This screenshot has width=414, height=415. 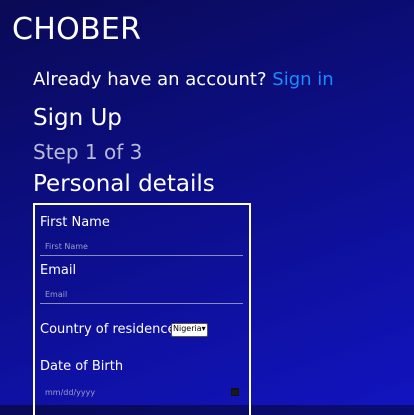 I want to click on country-select: Nigeria▾, so click(x=189, y=330).